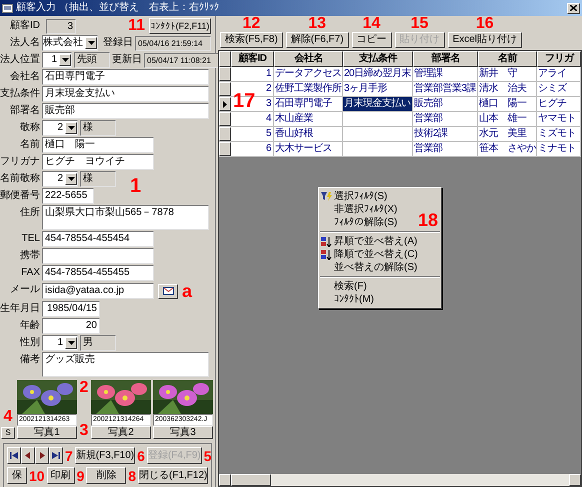 The image size is (582, 487). Describe the element at coordinates (25, 43) in the screenshot. I see `field-label: 法人名` at that location.